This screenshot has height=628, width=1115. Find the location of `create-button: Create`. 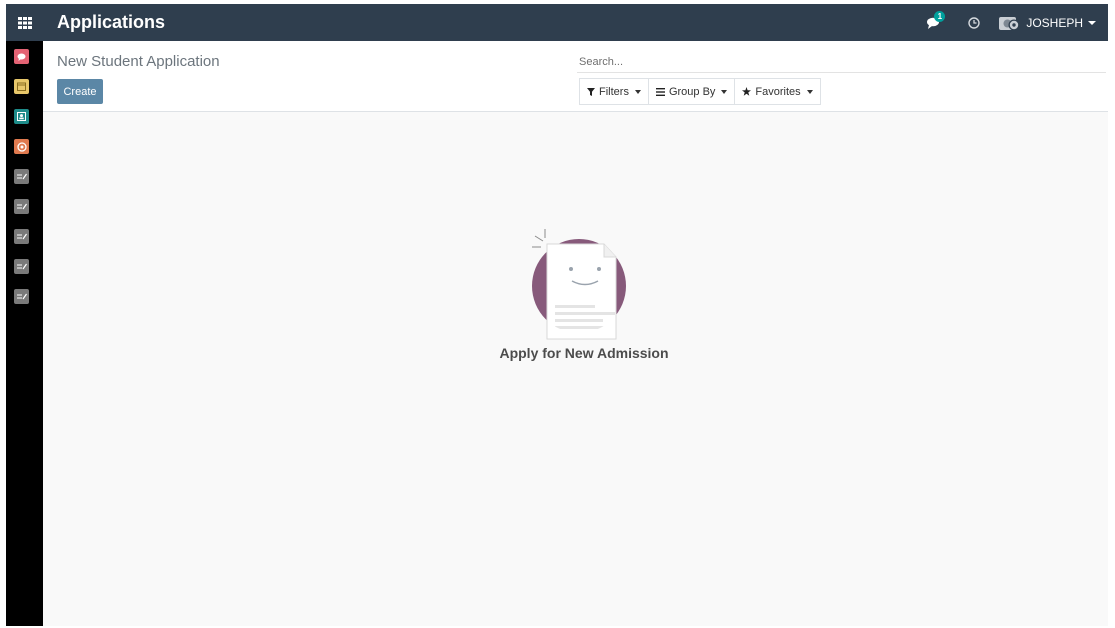

create-button: Create is located at coordinates (80, 91).